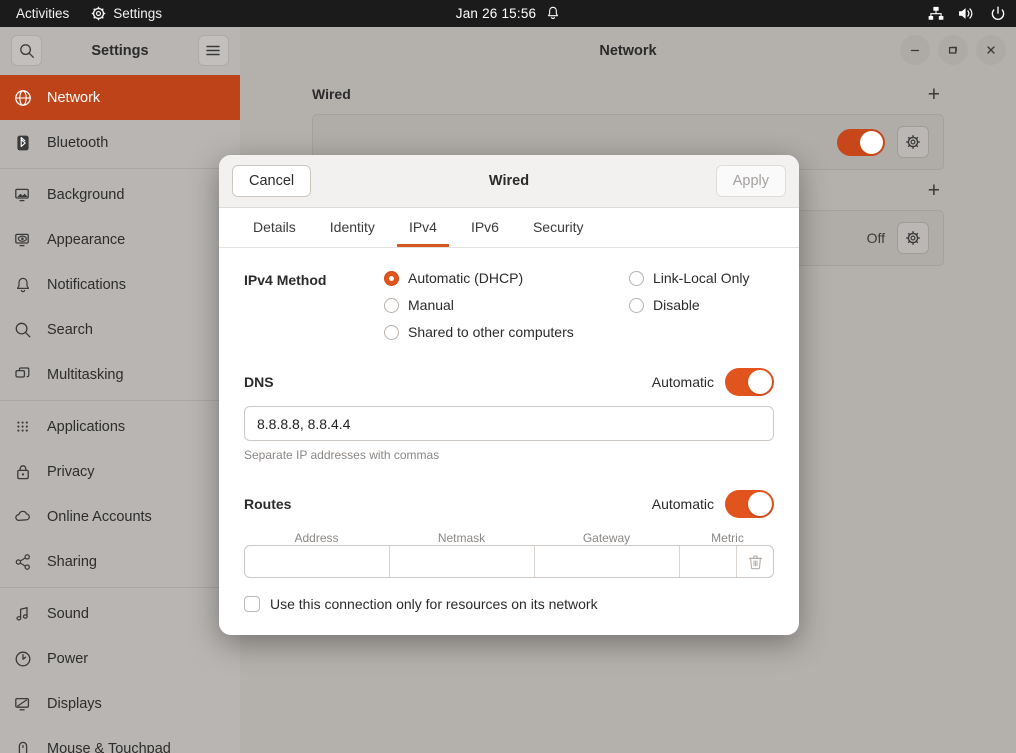  What do you see at coordinates (120, 561) in the screenshot?
I see `sidebar-item-sharing: Sharing` at bounding box center [120, 561].